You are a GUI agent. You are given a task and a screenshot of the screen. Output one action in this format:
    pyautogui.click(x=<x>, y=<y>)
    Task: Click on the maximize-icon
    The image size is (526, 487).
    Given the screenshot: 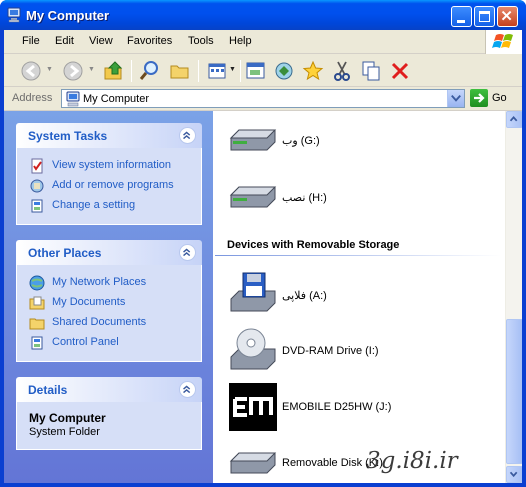 What is the action you would take?
    pyautogui.click(x=484, y=16)
    